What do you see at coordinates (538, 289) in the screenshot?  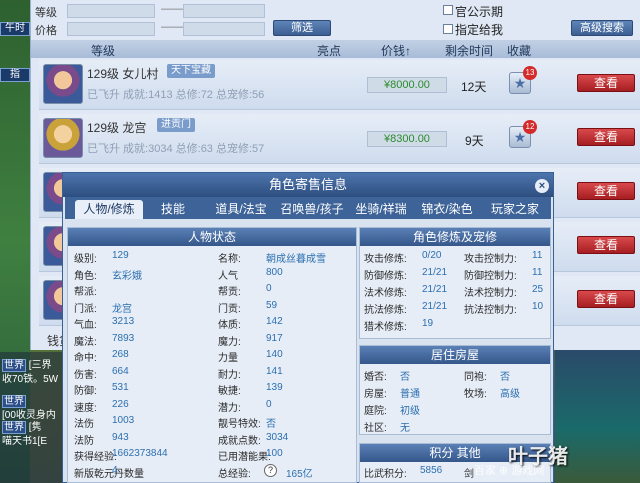 I see `info-value: 25` at bounding box center [538, 289].